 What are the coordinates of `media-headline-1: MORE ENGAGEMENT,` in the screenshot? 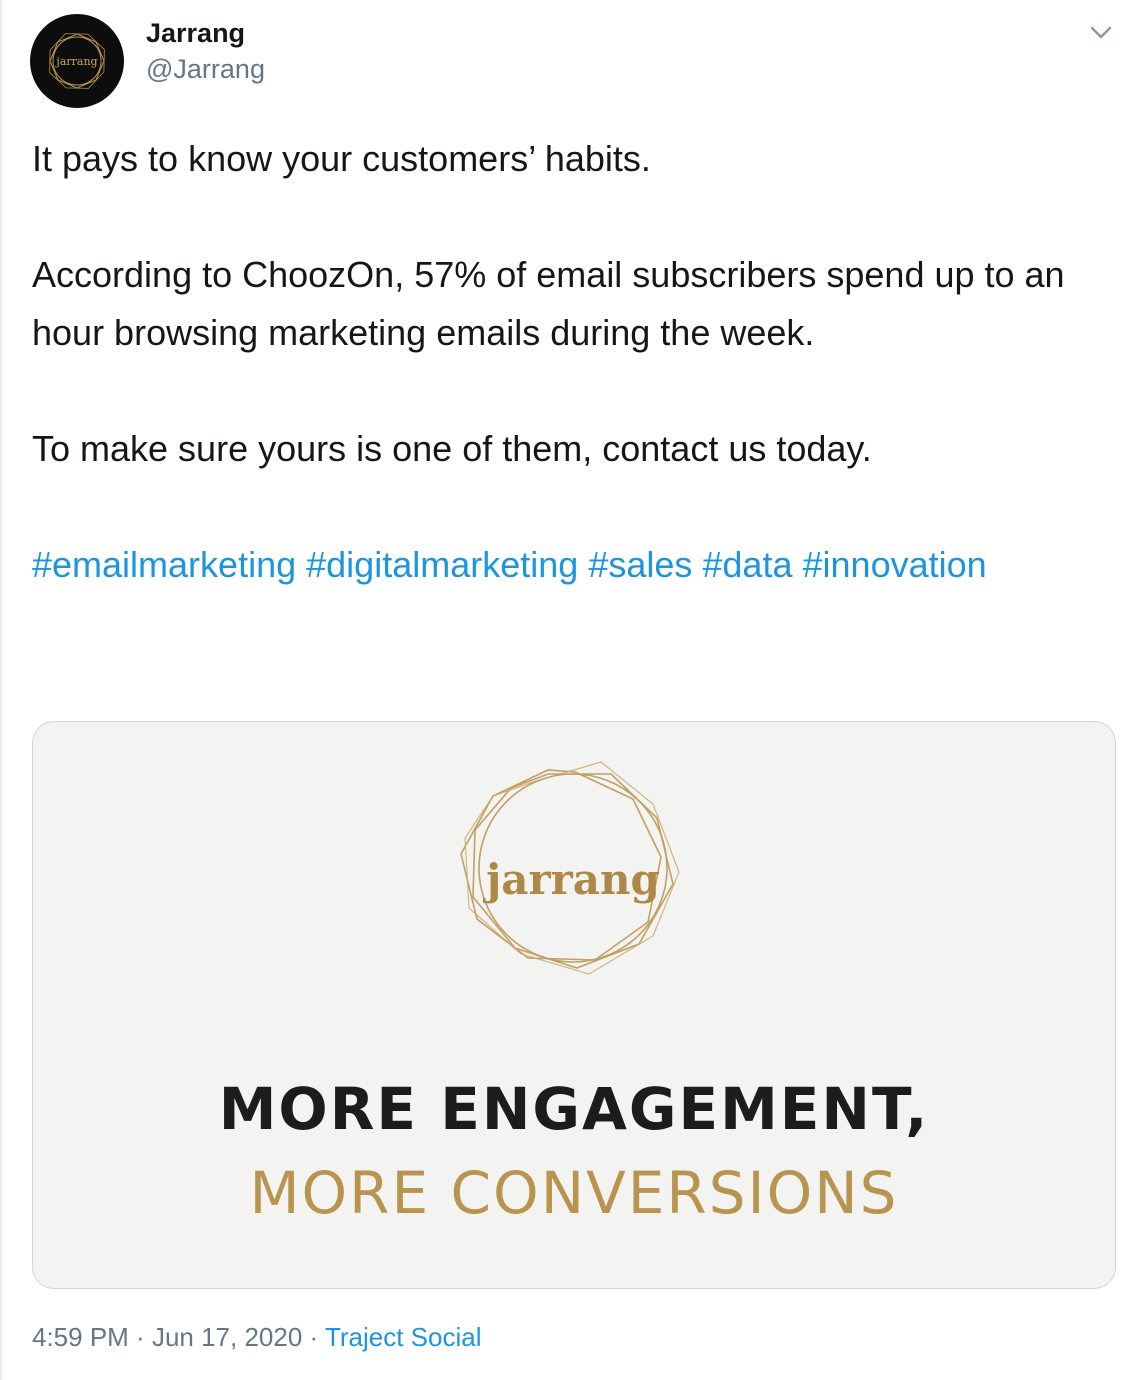 It's located at (574, 1109).